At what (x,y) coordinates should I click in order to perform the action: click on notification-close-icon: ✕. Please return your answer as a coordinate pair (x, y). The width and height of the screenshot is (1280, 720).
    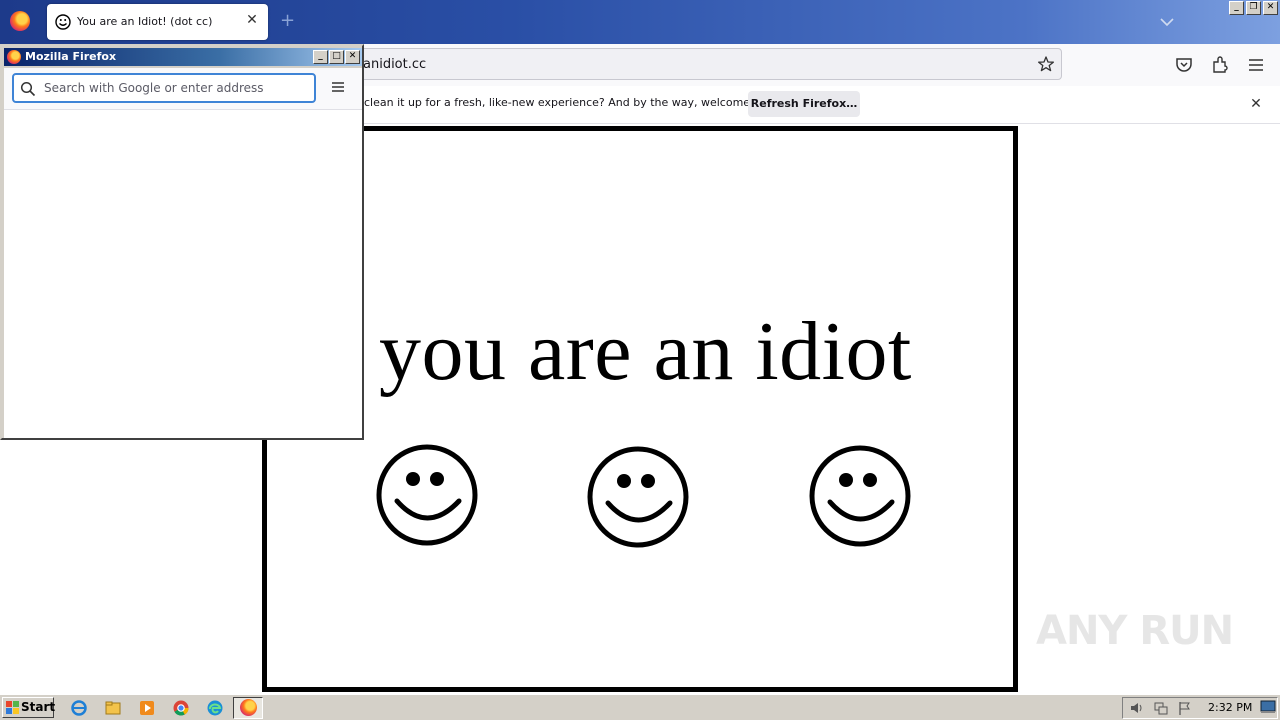
    Looking at the image, I should click on (1256, 104).